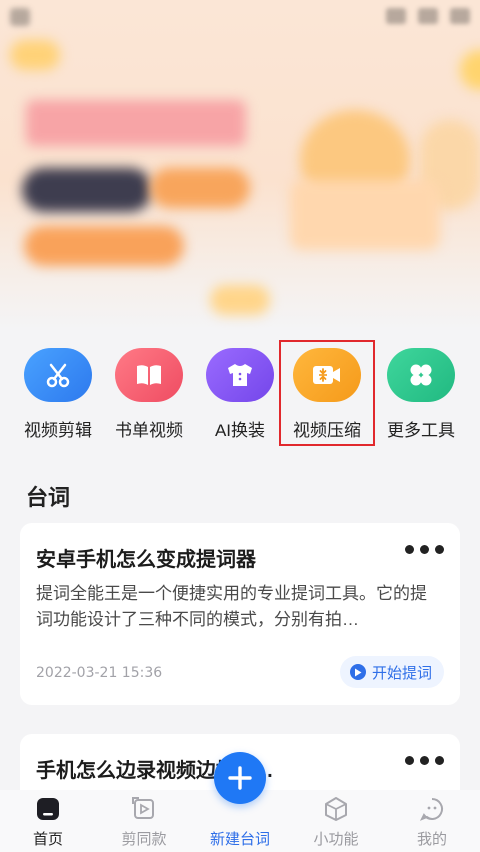 This screenshot has width=480, height=852. Describe the element at coordinates (432, 809) in the screenshot. I see `profile-icon` at that location.